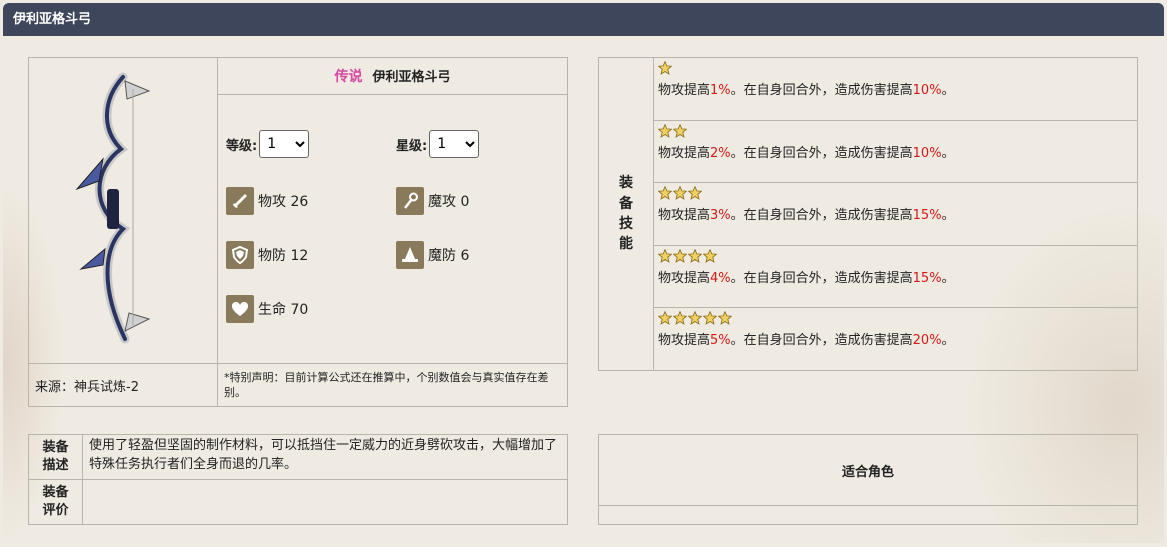 The height and width of the screenshot is (547, 1167). Describe the element at coordinates (267, 309) in the screenshot. I see `stat-hp: 生命 70` at that location.